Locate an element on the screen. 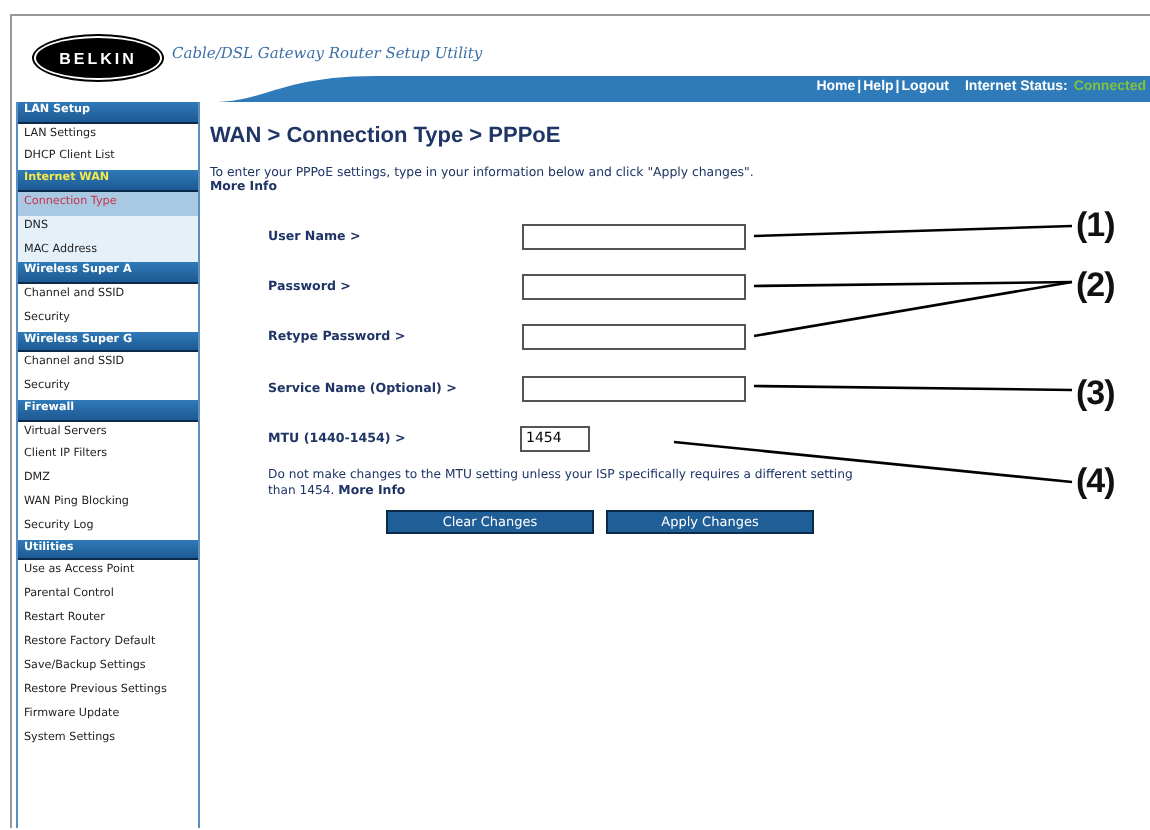  callout-number: (3) is located at coordinates (1095, 394).